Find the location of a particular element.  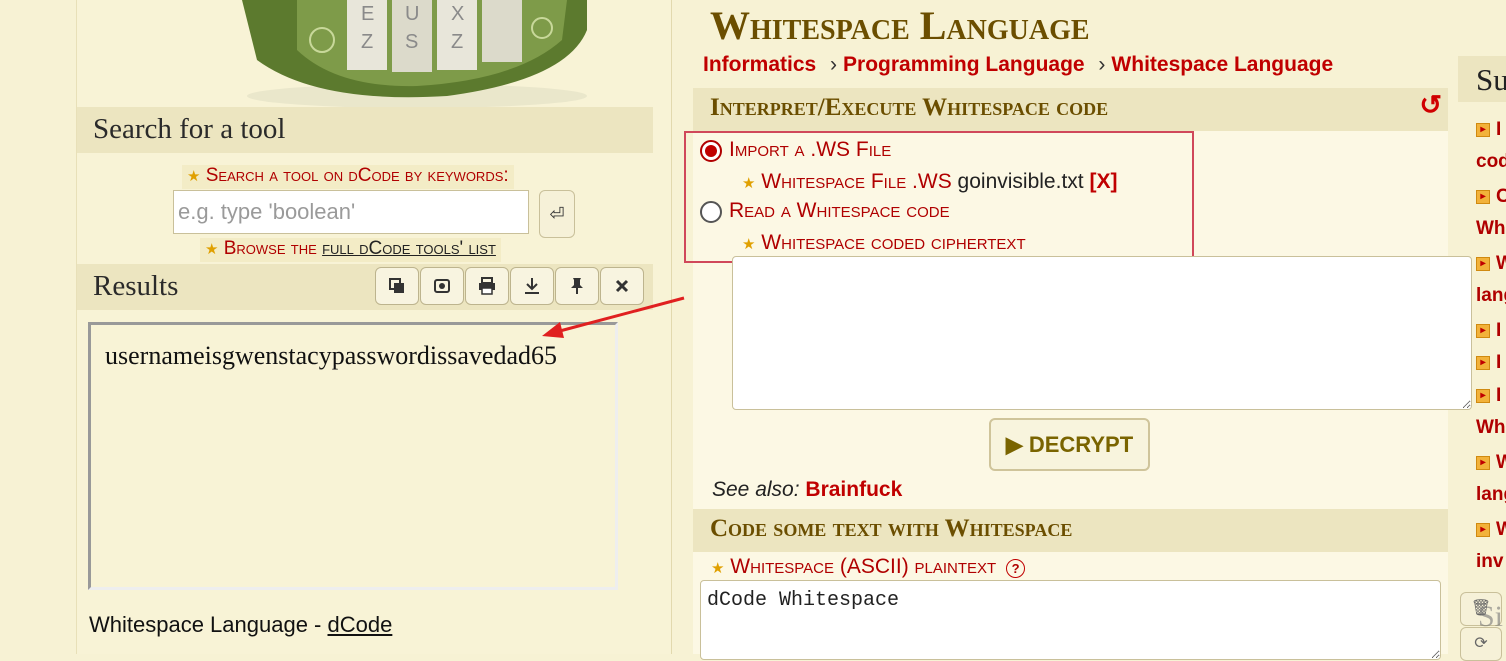

plaintext-row: ★ Whitespace (ASCII) plaintext ? is located at coordinates (868, 567).